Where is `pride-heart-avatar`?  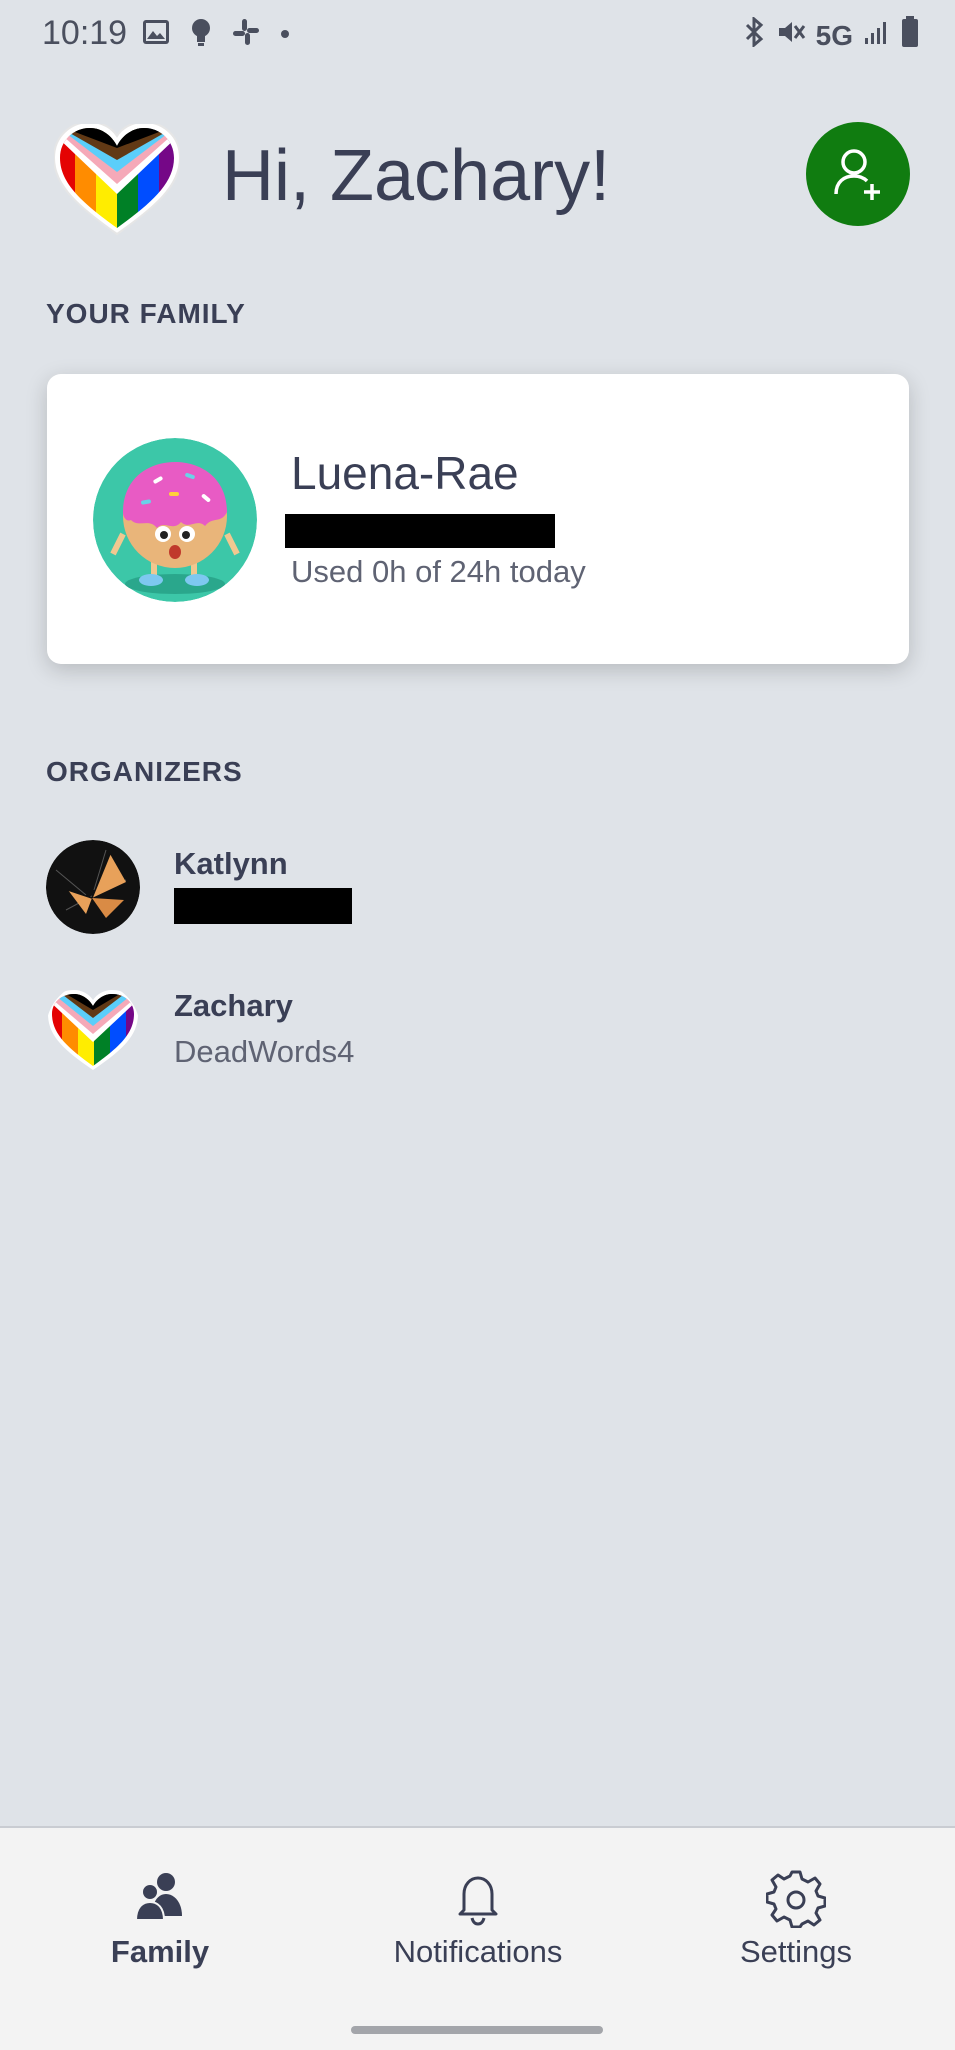 pride-heart-avatar is located at coordinates (93, 1029).